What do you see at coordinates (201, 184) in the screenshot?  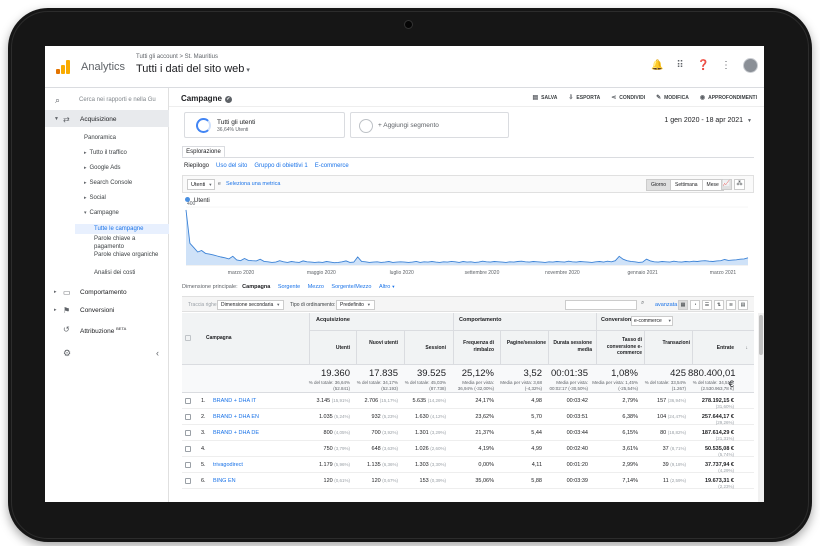 I see `metric-select: Utenti ▼` at bounding box center [201, 184].